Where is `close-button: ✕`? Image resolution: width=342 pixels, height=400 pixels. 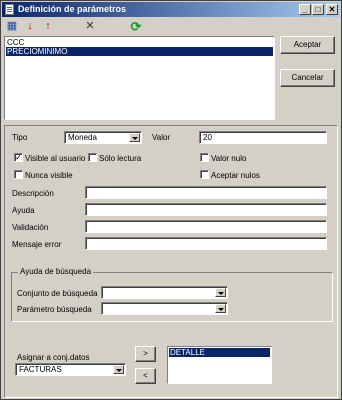
close-button: ✕ is located at coordinates (332, 9).